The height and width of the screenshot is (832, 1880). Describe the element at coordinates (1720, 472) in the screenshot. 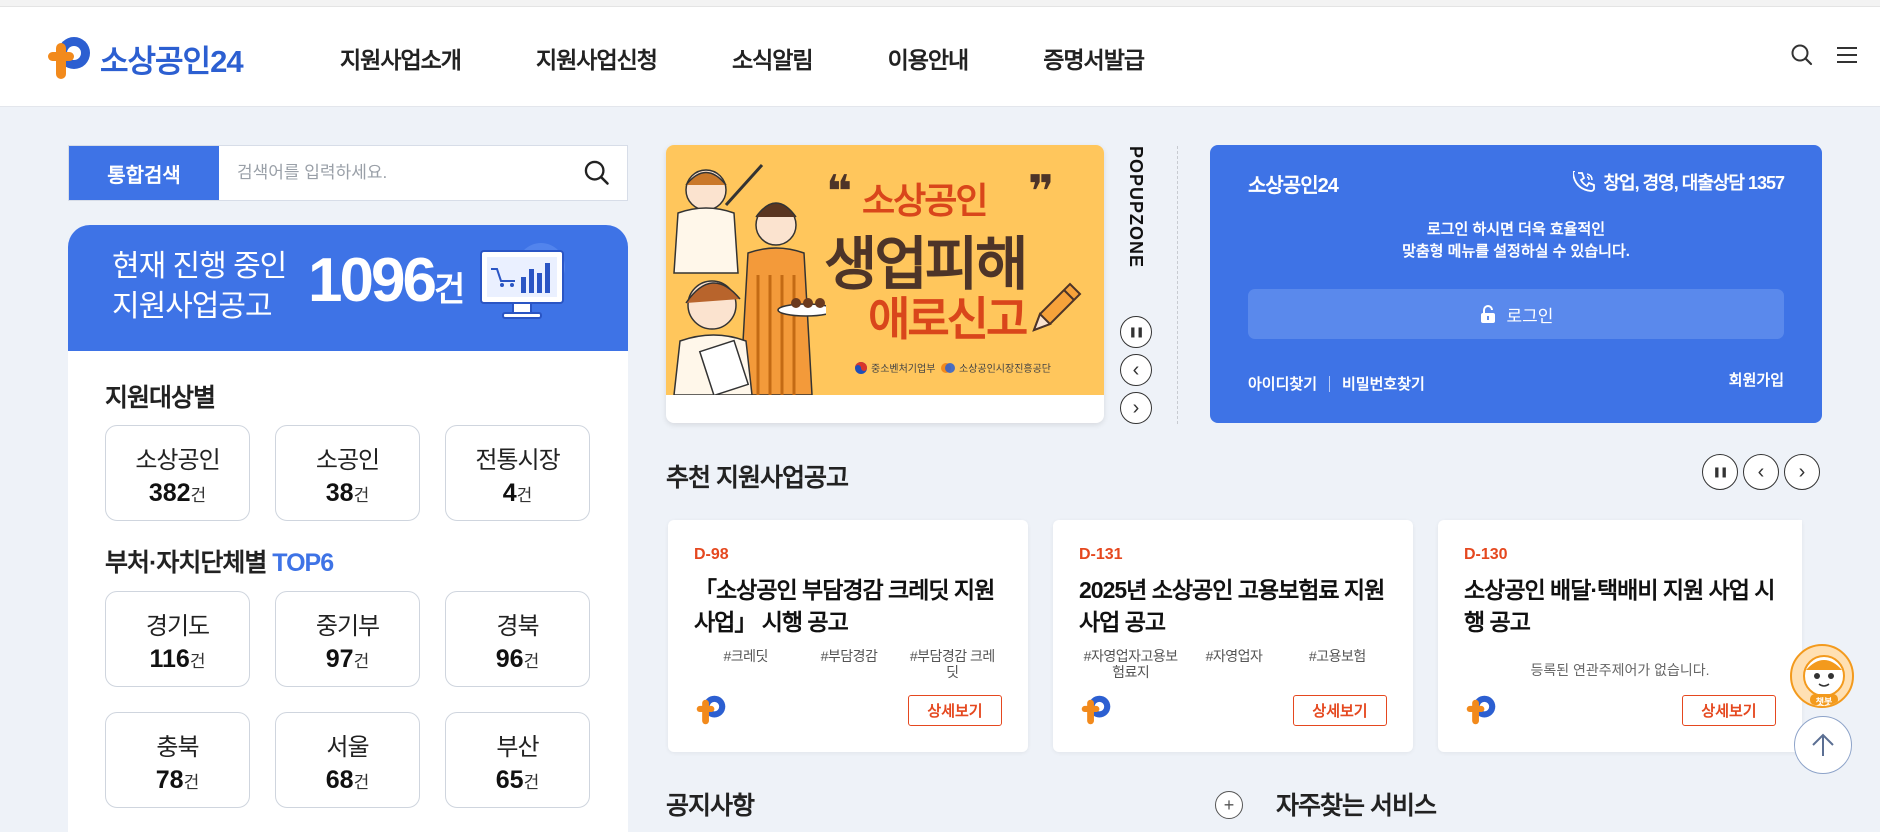

I see `recommend-pause-button: ❚❚` at that location.